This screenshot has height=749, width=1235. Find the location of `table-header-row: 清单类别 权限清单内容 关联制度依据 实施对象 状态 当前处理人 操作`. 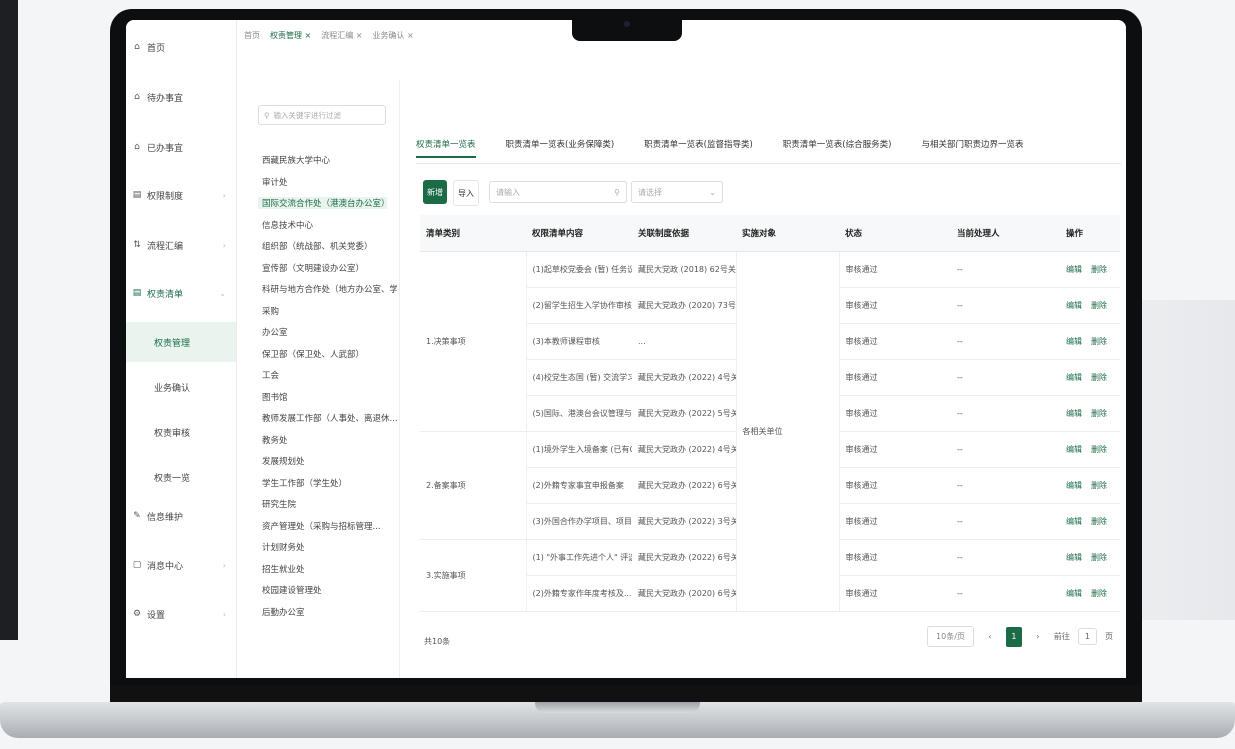

table-header-row: 清单类别 权限清单内容 关联制度依据 实施对象 状态 当前处理人 操作 is located at coordinates (770, 233).